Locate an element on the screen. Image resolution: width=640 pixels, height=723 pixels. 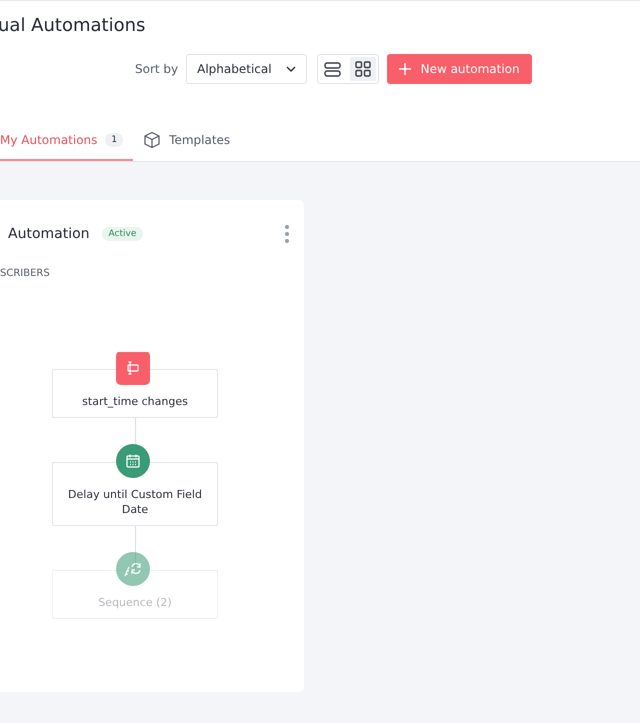
status-badge: Active is located at coordinates (123, 234).